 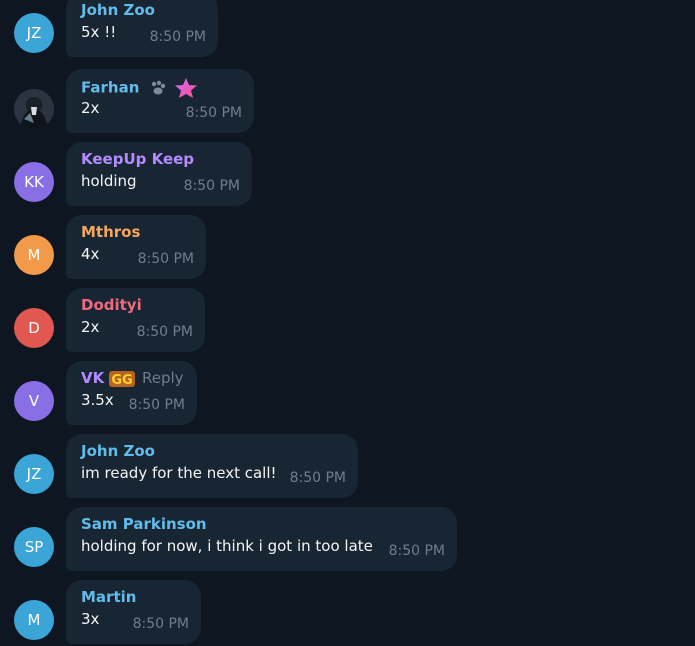 I want to click on message-text: 3.5x, so click(x=97, y=400).